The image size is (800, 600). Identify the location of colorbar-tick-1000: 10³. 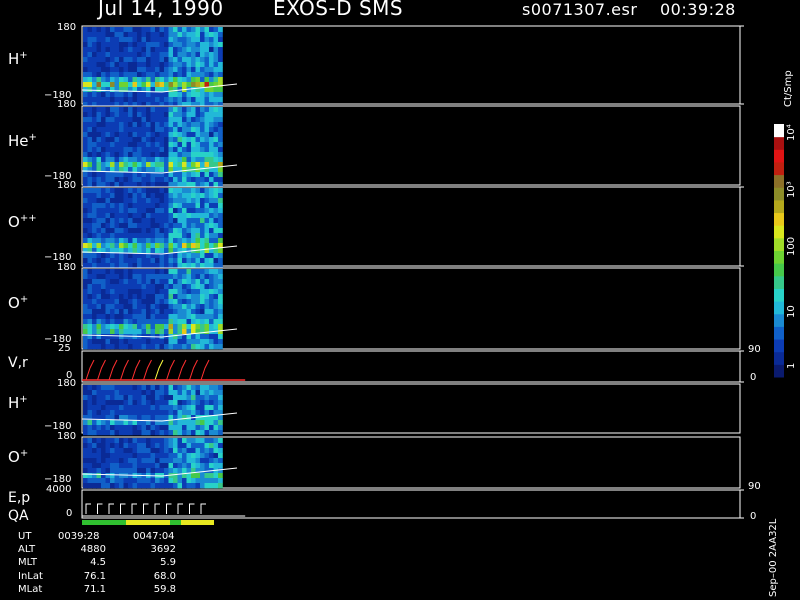
(791, 189).